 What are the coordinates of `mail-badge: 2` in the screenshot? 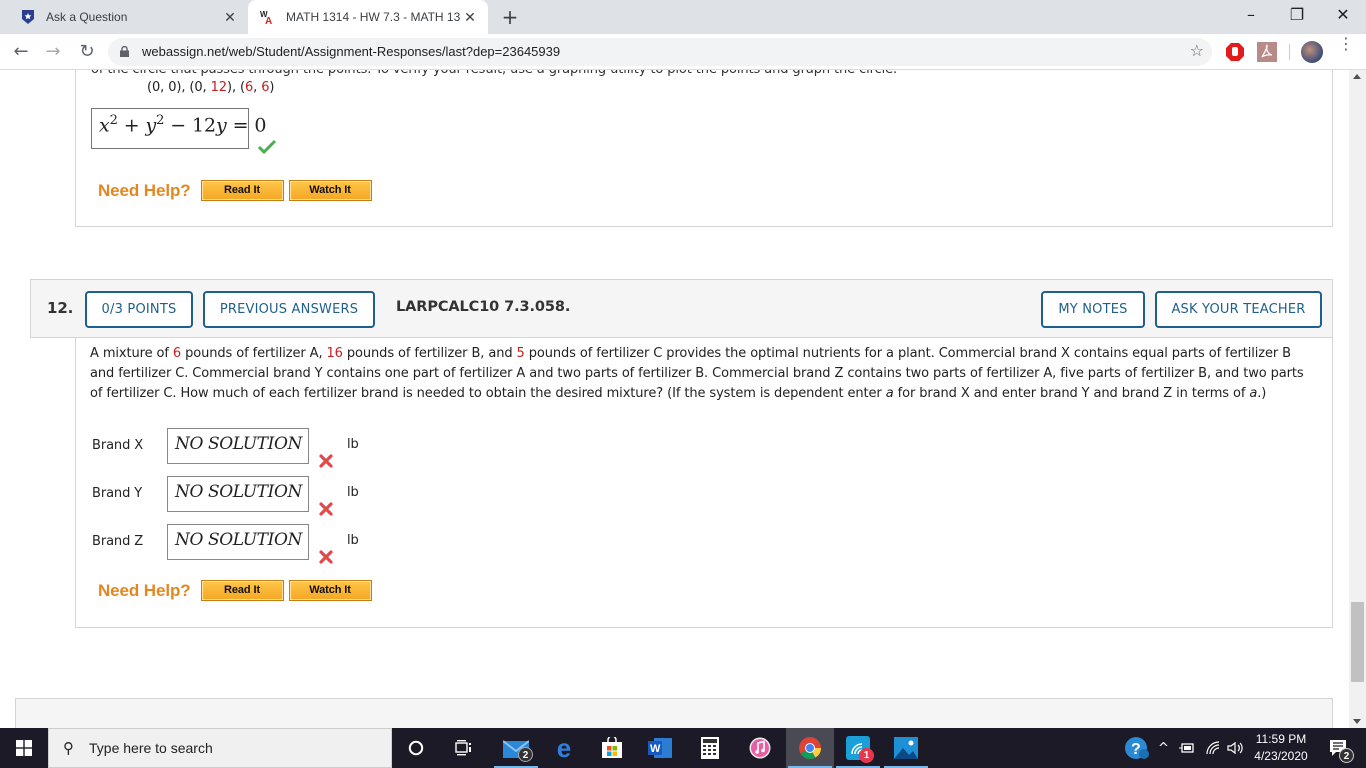 It's located at (525, 754).